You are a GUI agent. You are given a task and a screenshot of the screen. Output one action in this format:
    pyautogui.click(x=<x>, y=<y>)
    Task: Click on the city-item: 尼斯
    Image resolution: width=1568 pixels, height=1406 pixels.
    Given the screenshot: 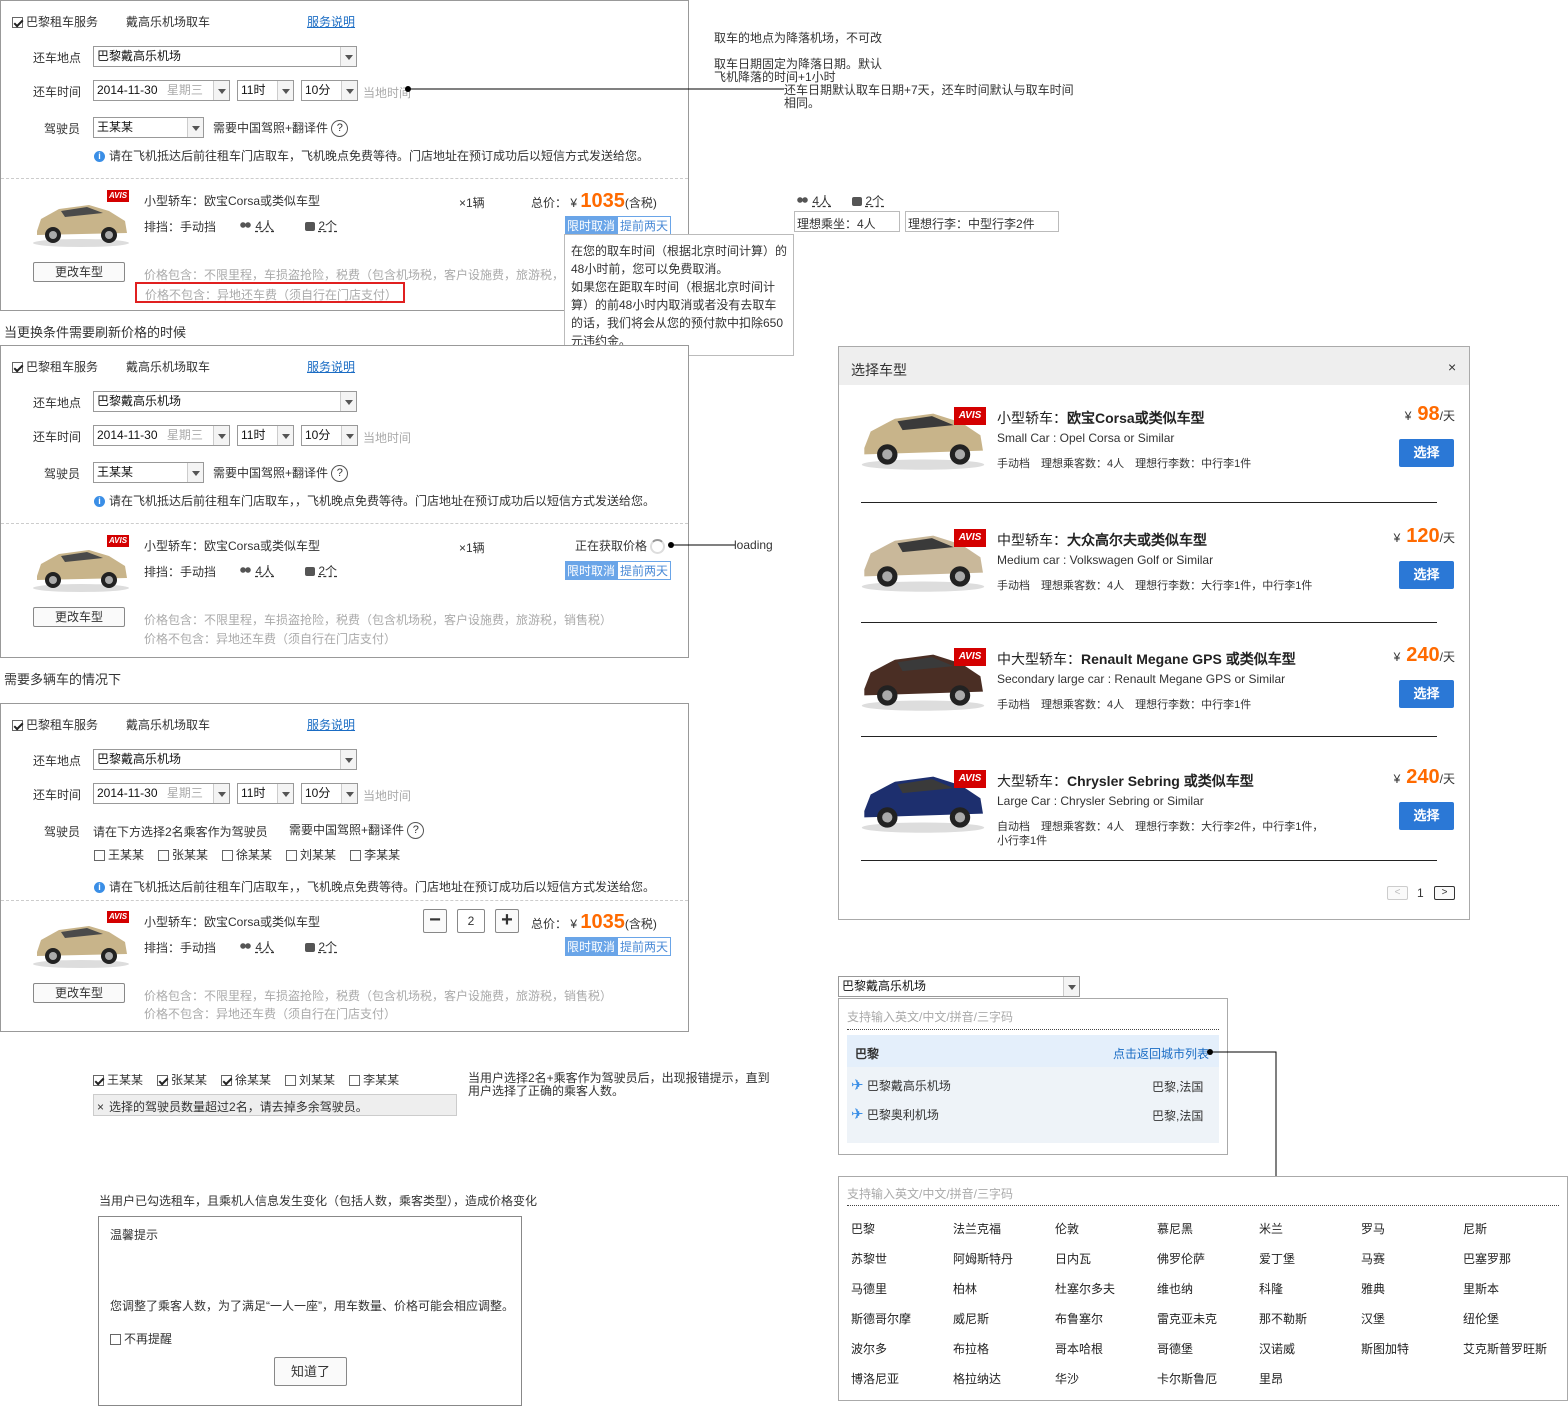 What is the action you would take?
    pyautogui.click(x=1475, y=1228)
    